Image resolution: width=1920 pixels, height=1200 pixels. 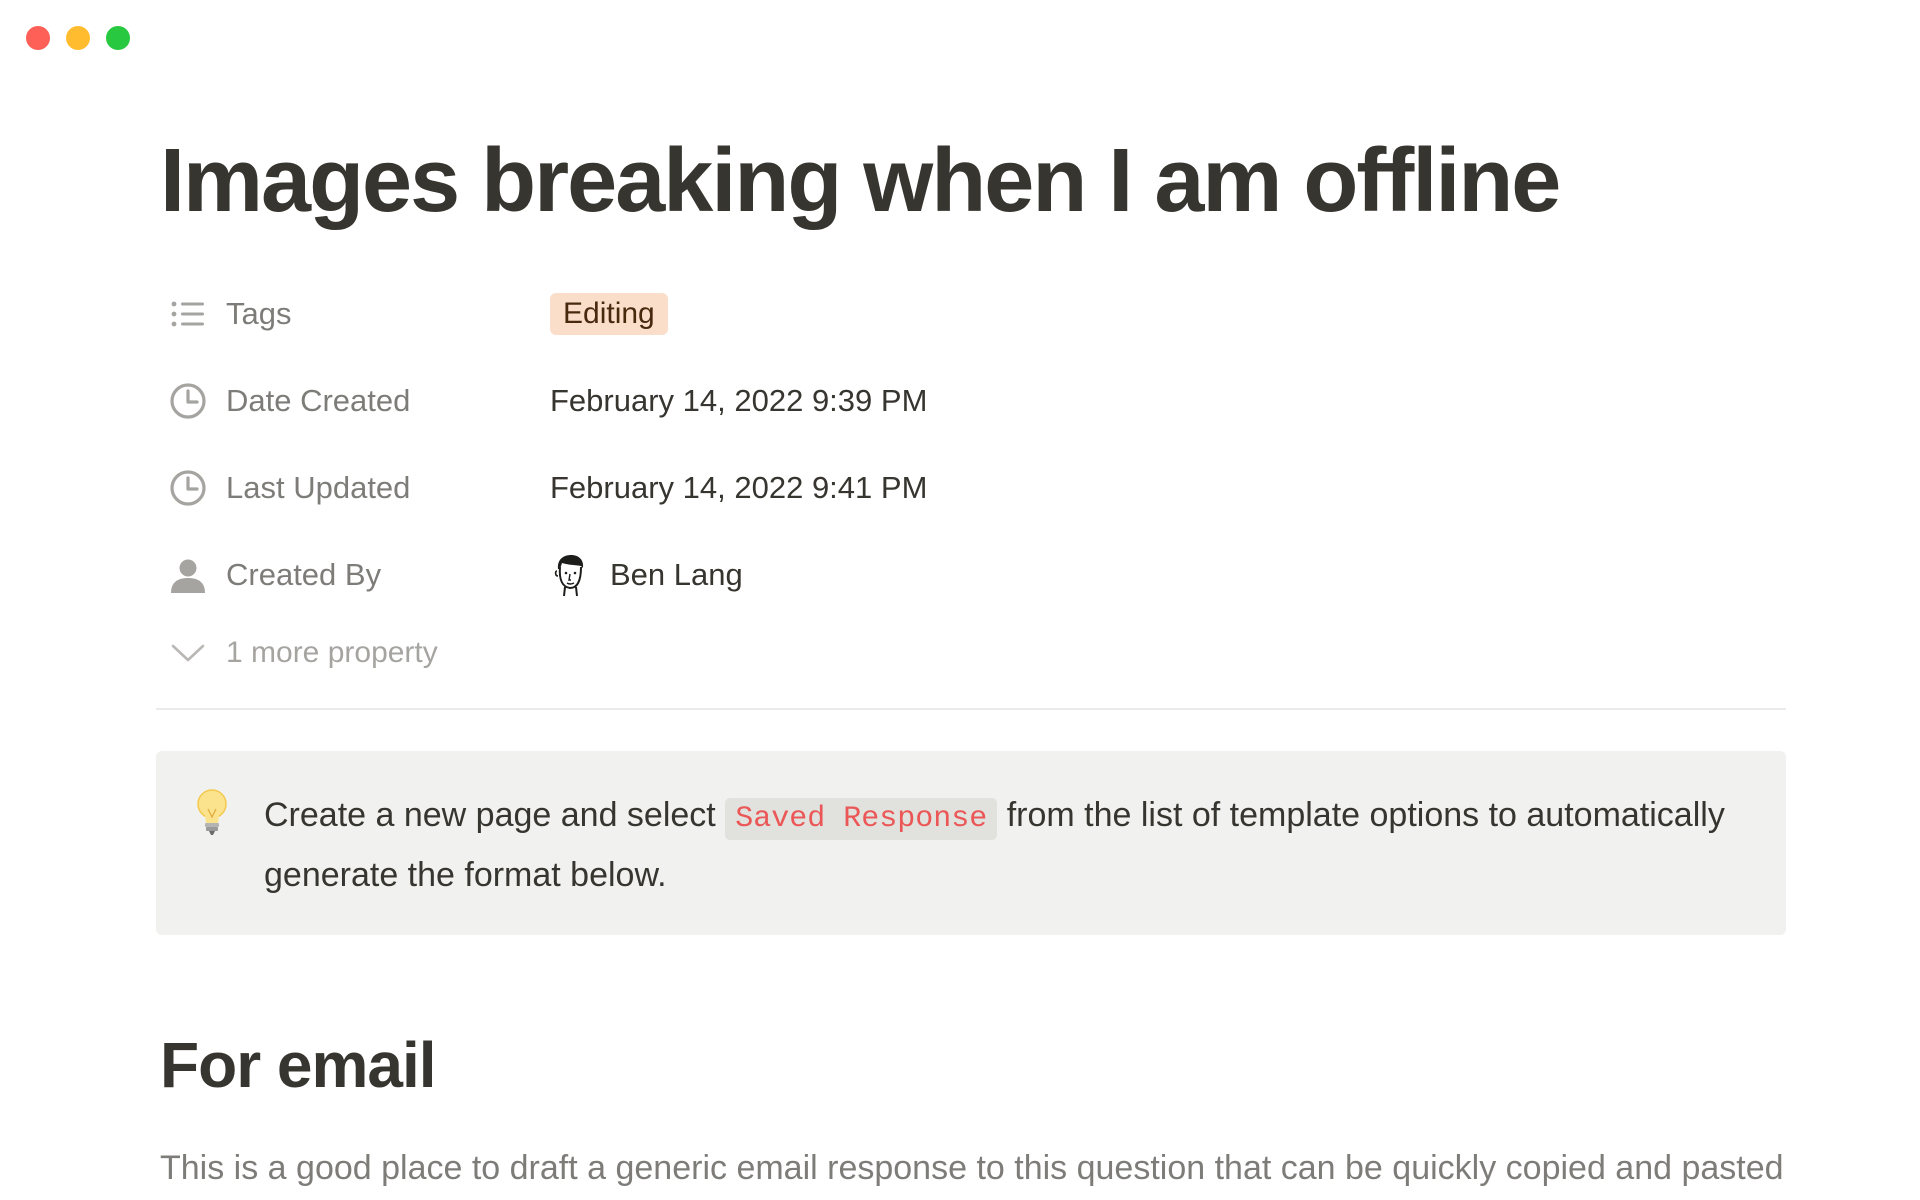 I want to click on property-value: Ben Lang, so click(x=646, y=575).